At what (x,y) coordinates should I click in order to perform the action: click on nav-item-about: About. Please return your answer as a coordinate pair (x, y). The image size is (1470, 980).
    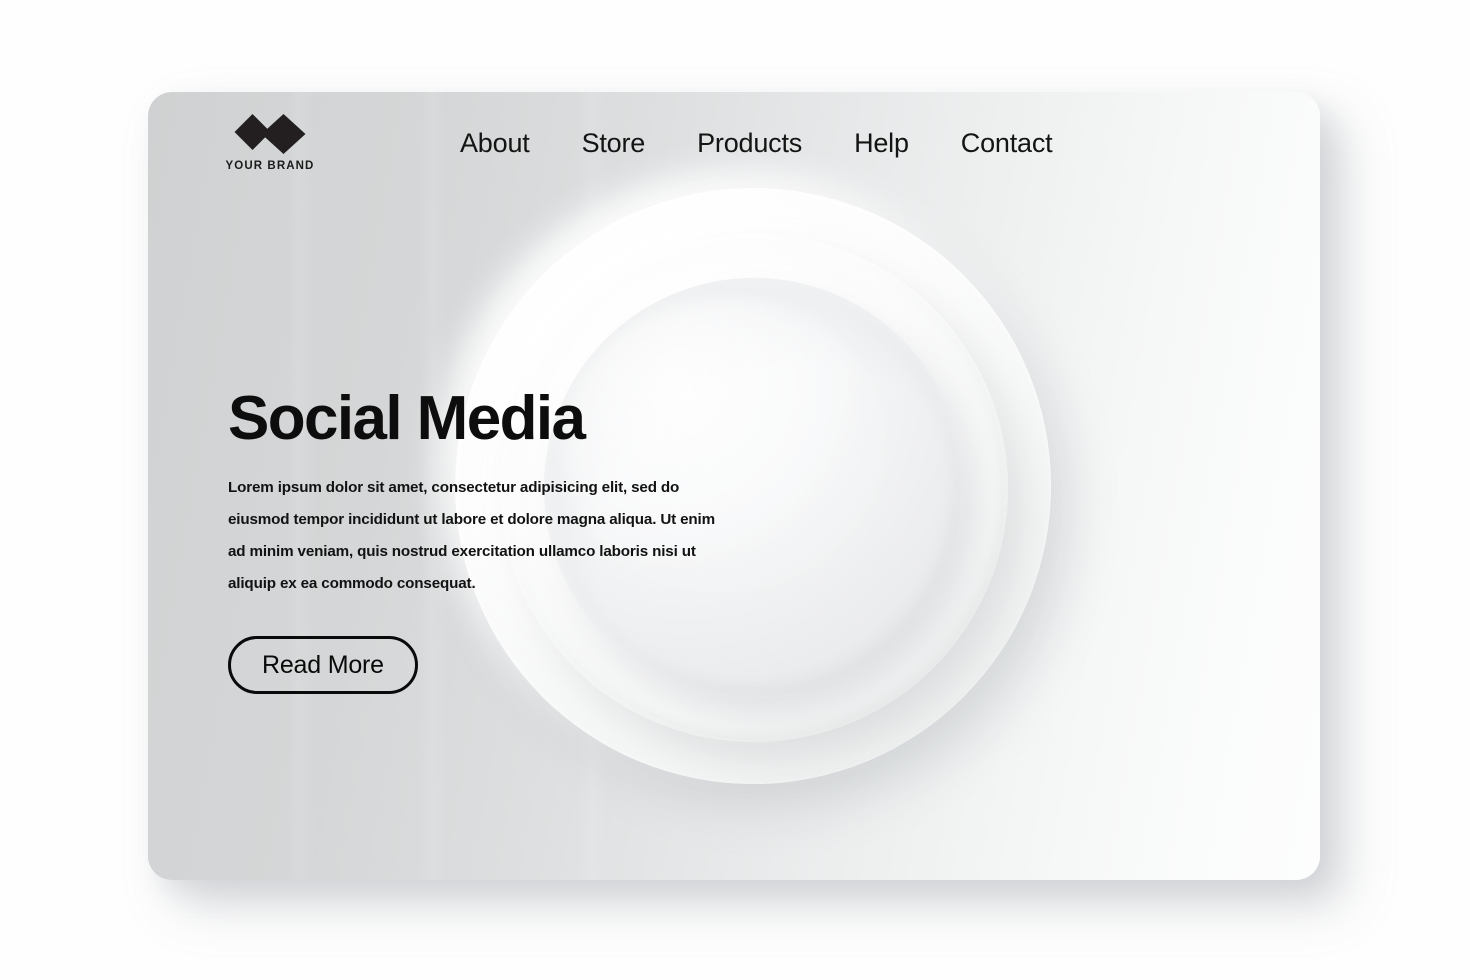
    Looking at the image, I should click on (495, 143).